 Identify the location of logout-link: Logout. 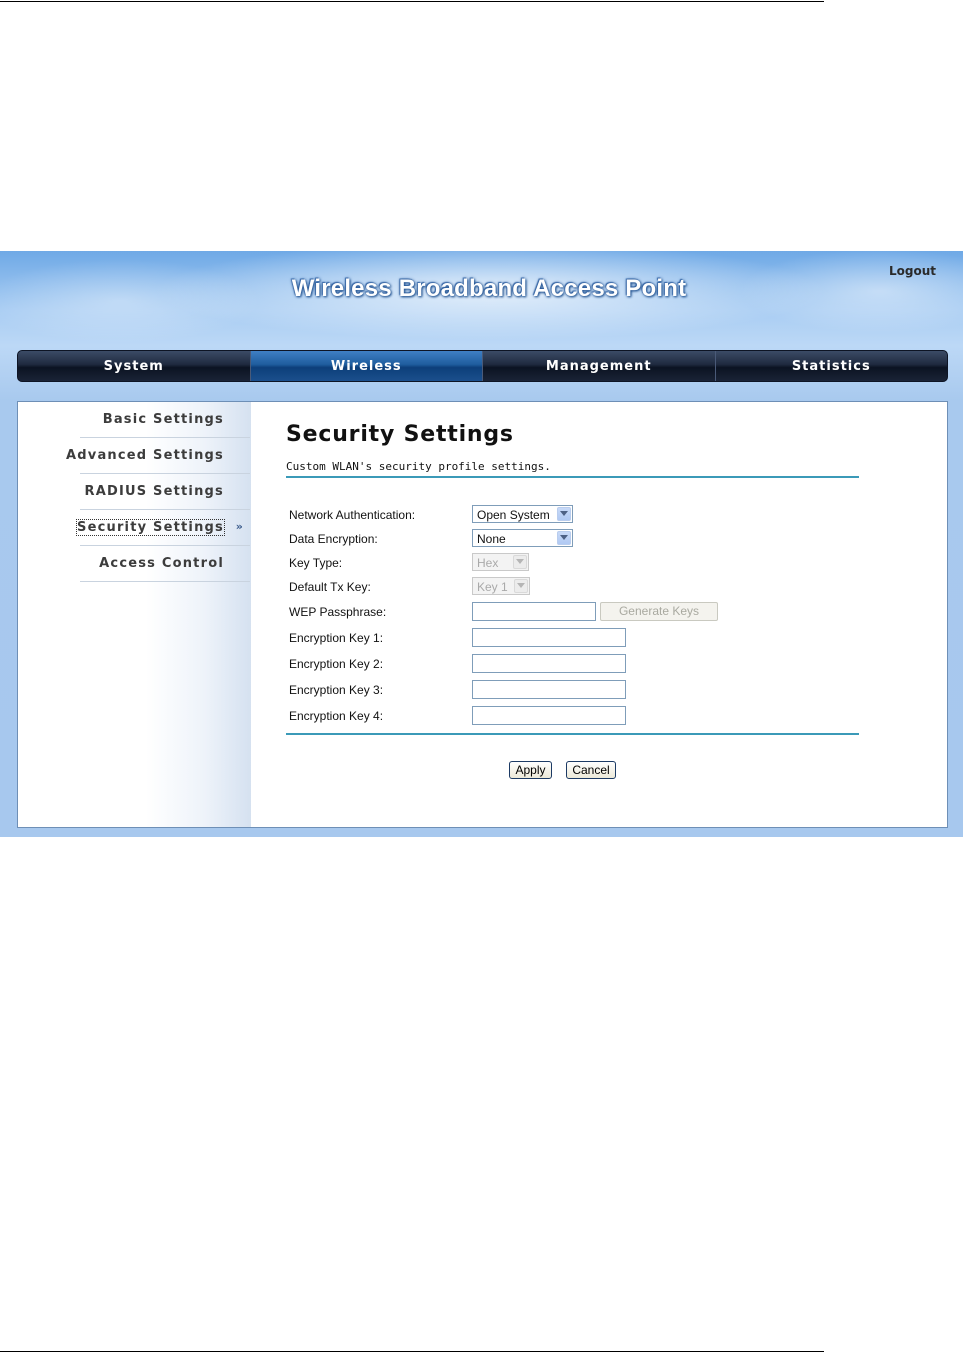
(912, 271).